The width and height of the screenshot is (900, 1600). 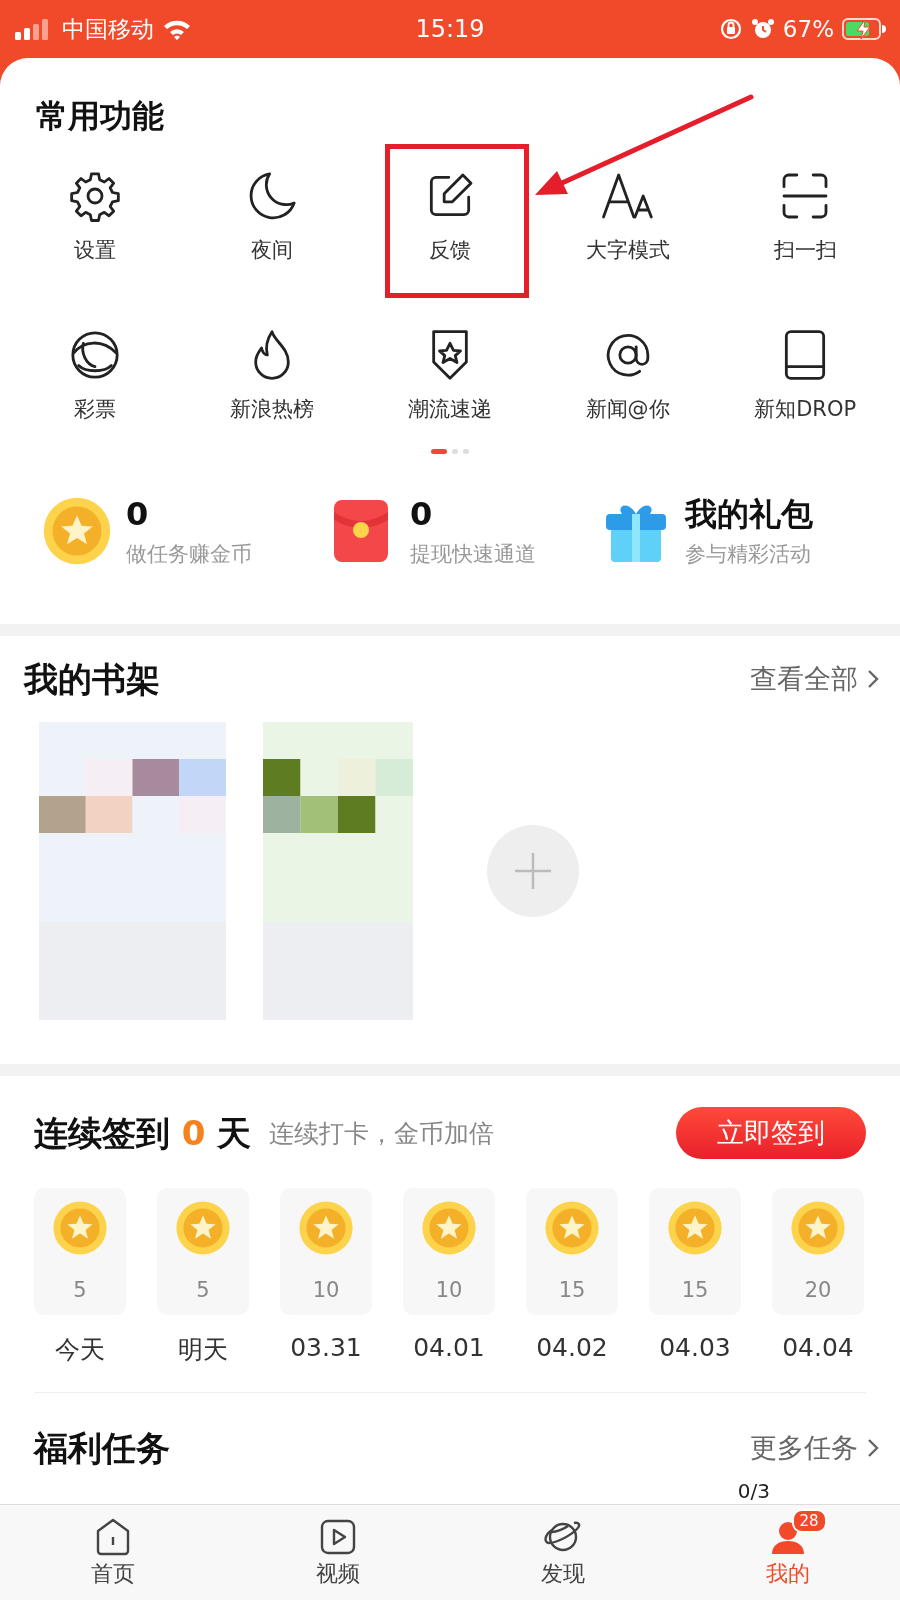 I want to click on section-title: 福利任务, so click(x=102, y=1448).